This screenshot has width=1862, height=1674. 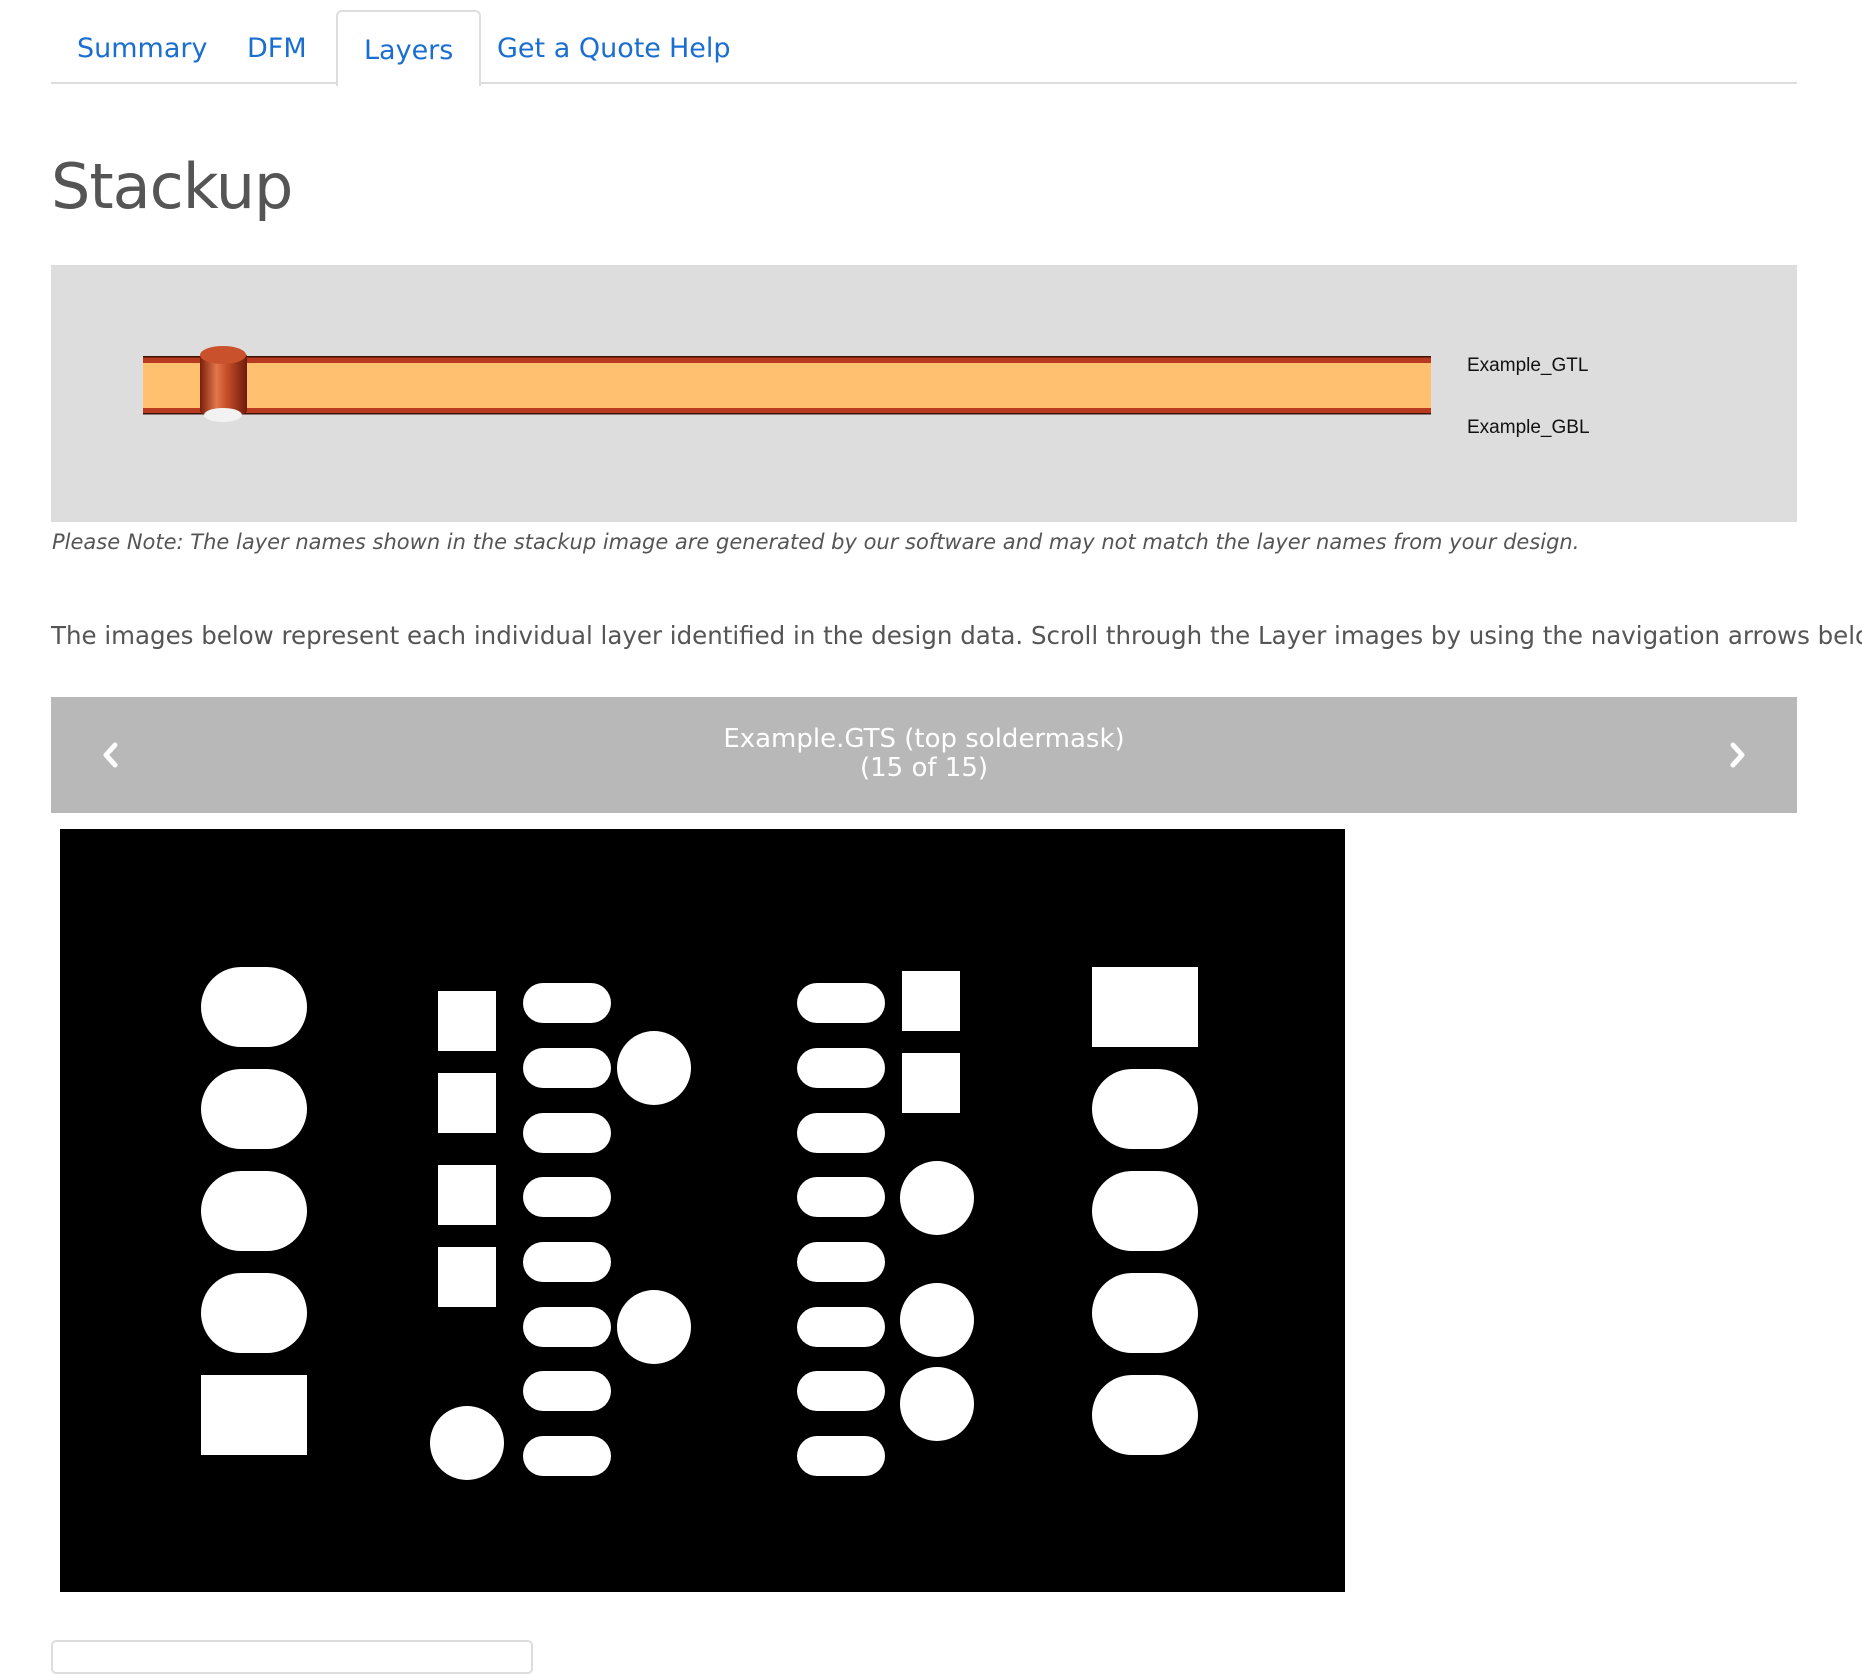 What do you see at coordinates (225, 384) in the screenshot?
I see `via-barrel` at bounding box center [225, 384].